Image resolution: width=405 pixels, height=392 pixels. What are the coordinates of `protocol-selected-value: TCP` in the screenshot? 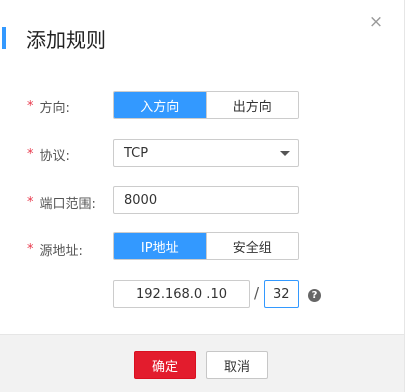 It's located at (136, 153).